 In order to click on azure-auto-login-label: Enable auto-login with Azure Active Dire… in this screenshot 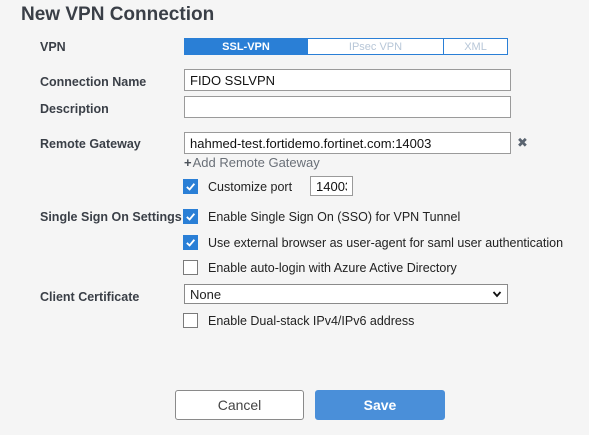, I will do `click(332, 268)`.